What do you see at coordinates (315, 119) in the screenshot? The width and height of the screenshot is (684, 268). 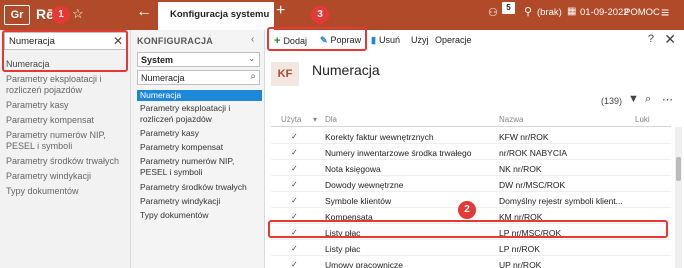 I see `sort-arrow-icon: ▾` at bounding box center [315, 119].